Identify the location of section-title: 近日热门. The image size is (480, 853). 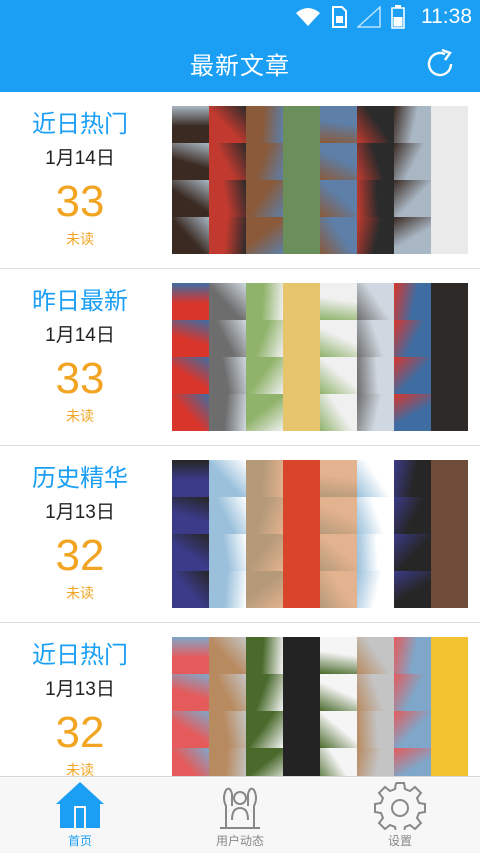
(80, 124).